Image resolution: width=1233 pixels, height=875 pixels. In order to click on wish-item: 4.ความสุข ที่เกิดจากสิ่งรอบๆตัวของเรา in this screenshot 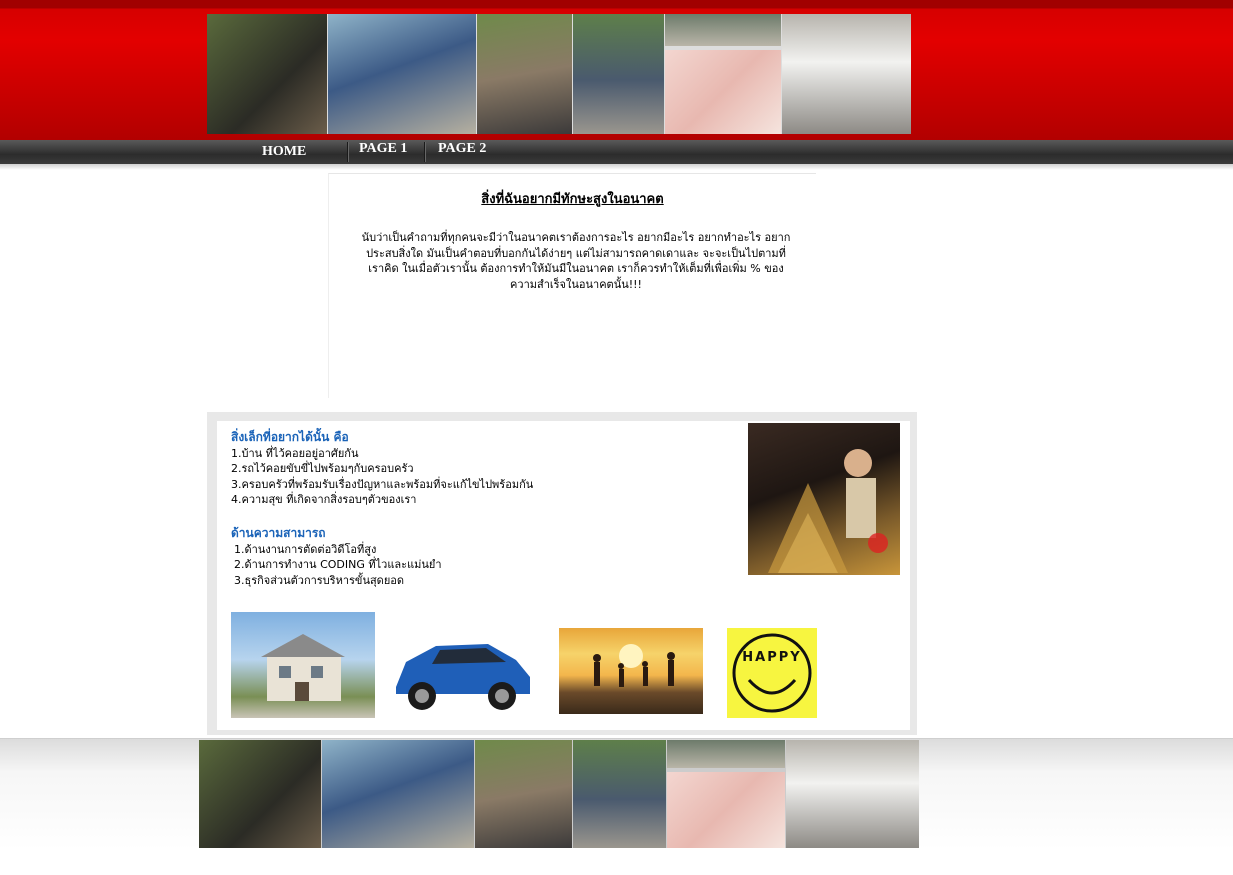, I will do `click(324, 499)`.